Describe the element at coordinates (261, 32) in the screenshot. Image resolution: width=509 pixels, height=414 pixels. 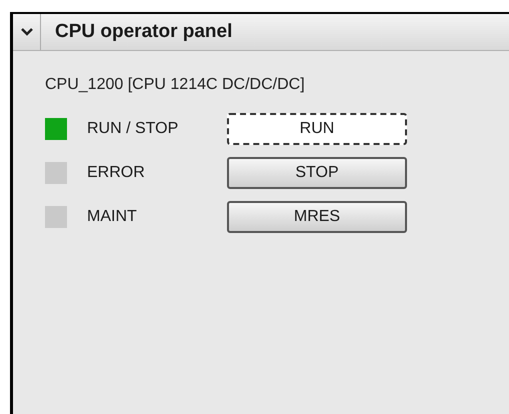
I see `panel-header: CPU operator panel` at that location.